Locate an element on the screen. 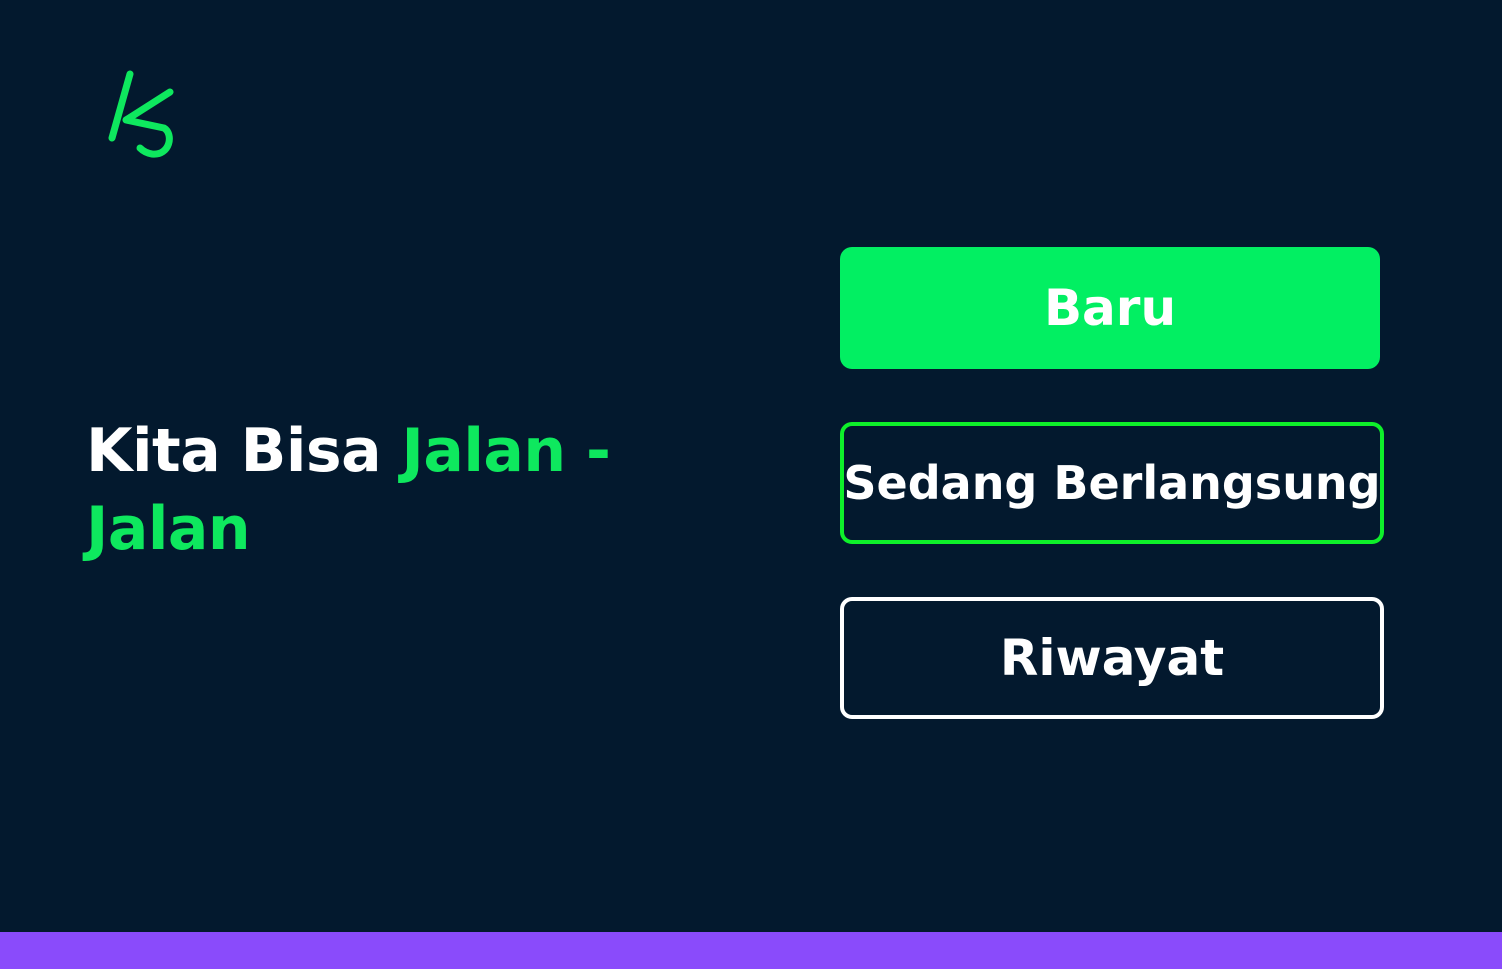 The image size is (1502, 969). footer-bar is located at coordinates (751, 950).